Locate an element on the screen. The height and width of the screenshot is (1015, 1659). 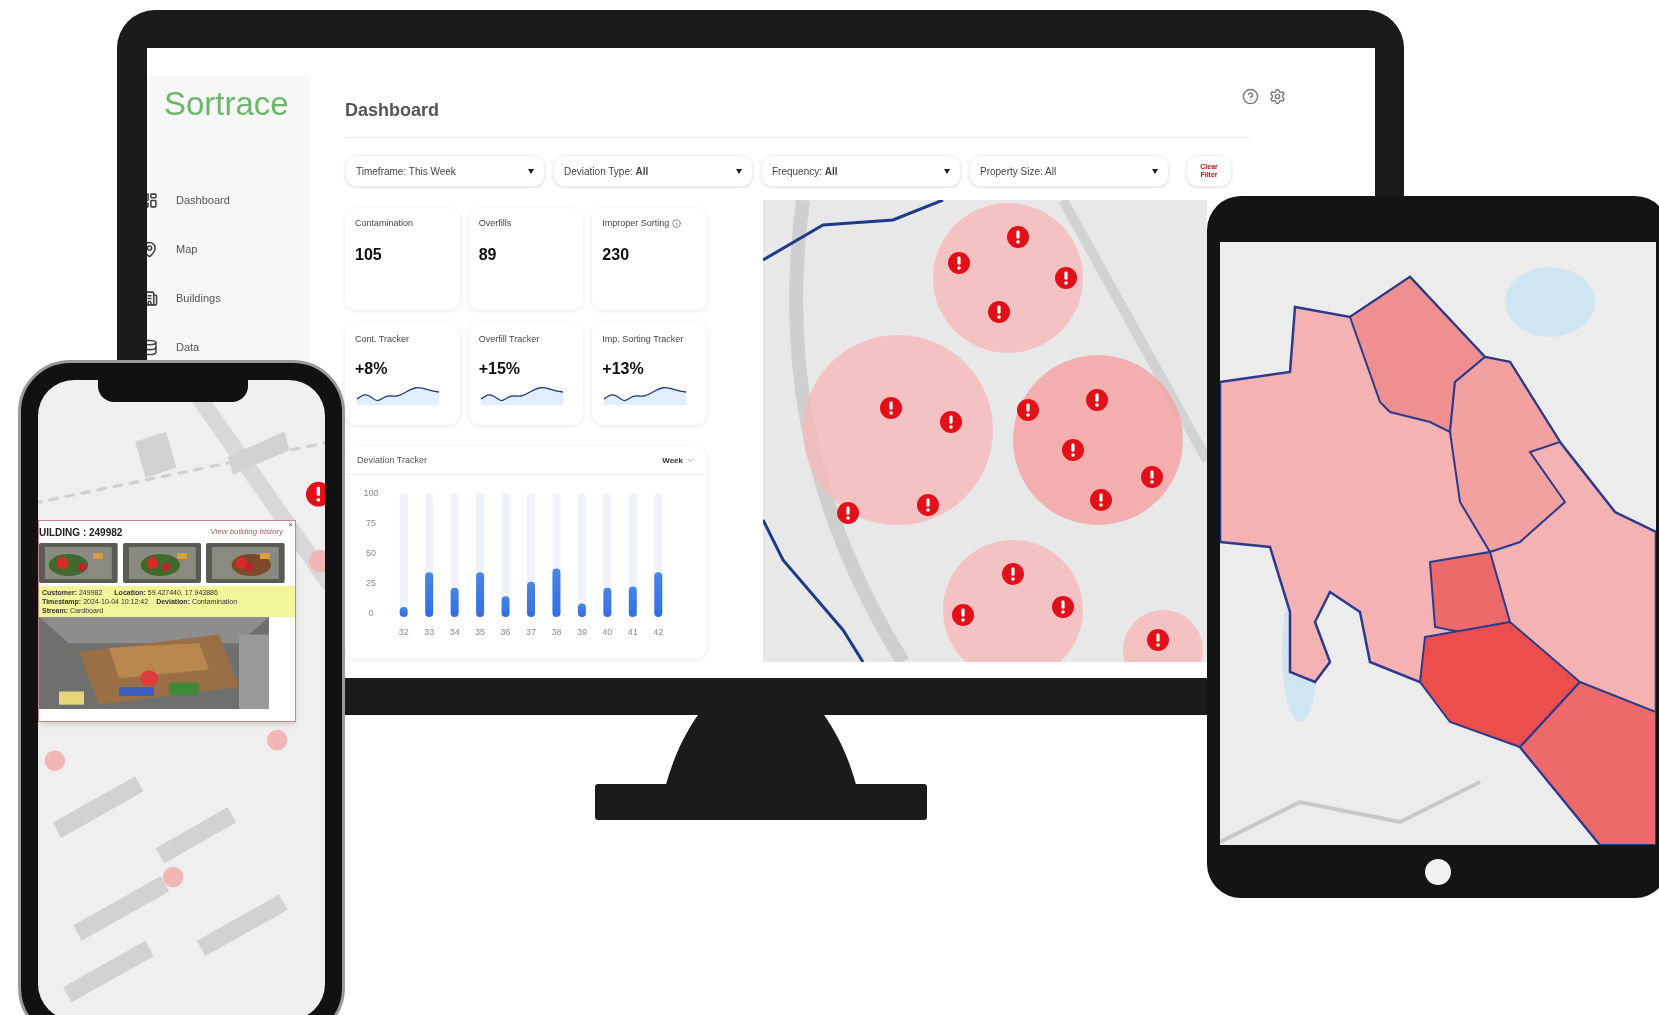
stat-label: Improper Sorting is located at coordinates (636, 223).